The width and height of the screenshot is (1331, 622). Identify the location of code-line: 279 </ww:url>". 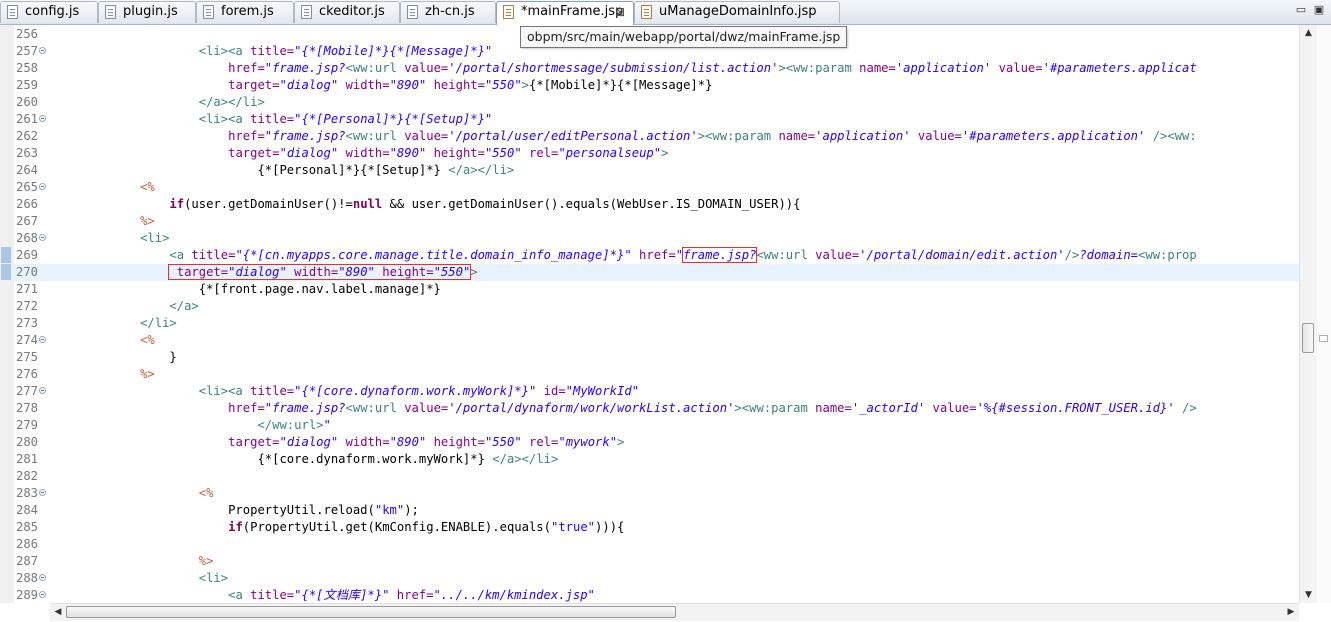
(649, 425).